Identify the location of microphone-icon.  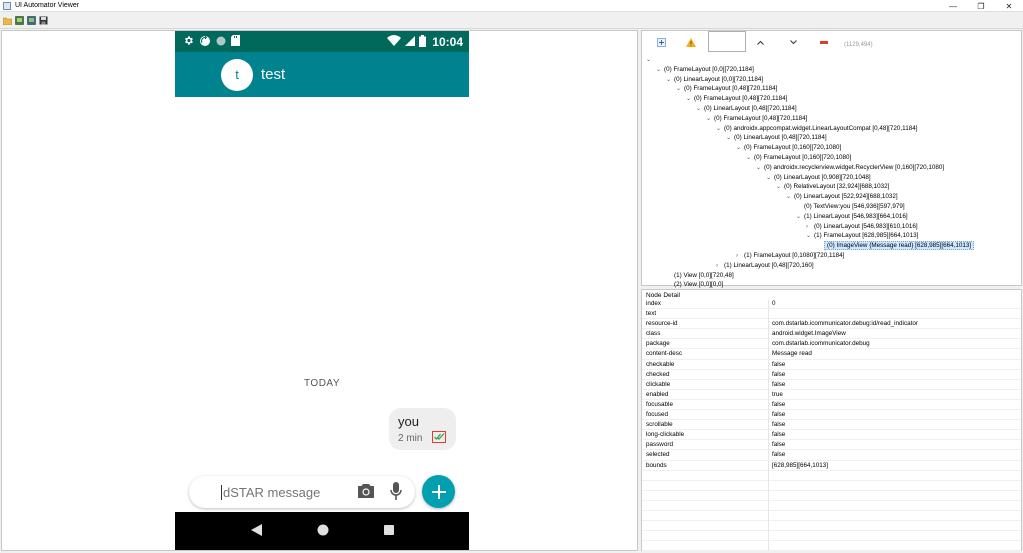
(396, 492).